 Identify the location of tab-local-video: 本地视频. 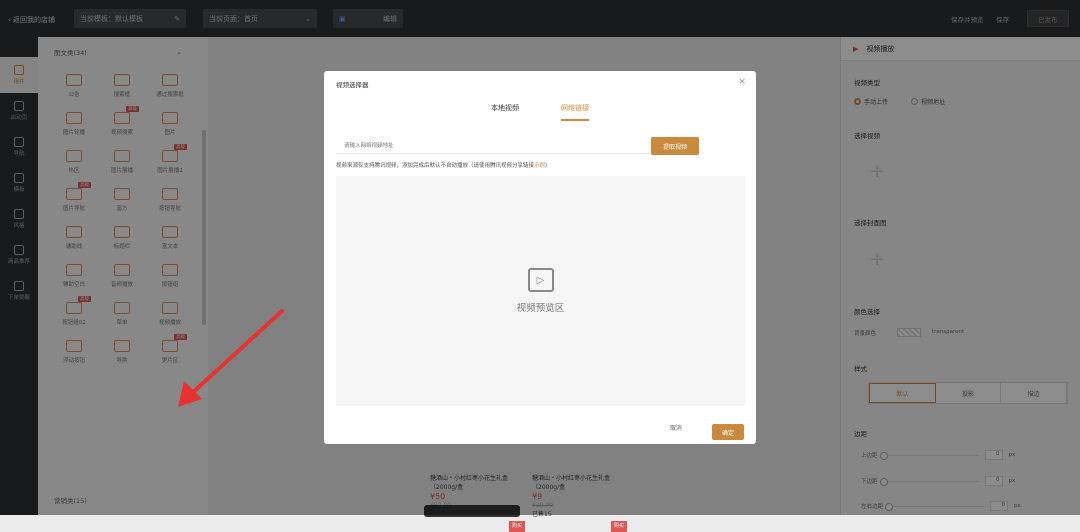
(505, 112).